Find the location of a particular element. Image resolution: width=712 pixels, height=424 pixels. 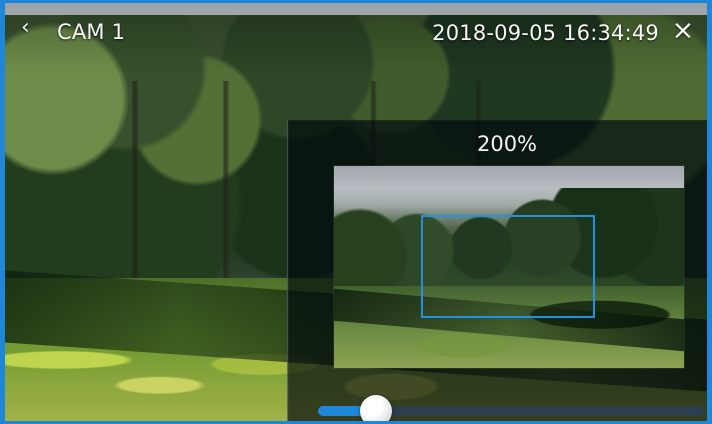

zoom-slider-thumb is located at coordinates (375, 408).